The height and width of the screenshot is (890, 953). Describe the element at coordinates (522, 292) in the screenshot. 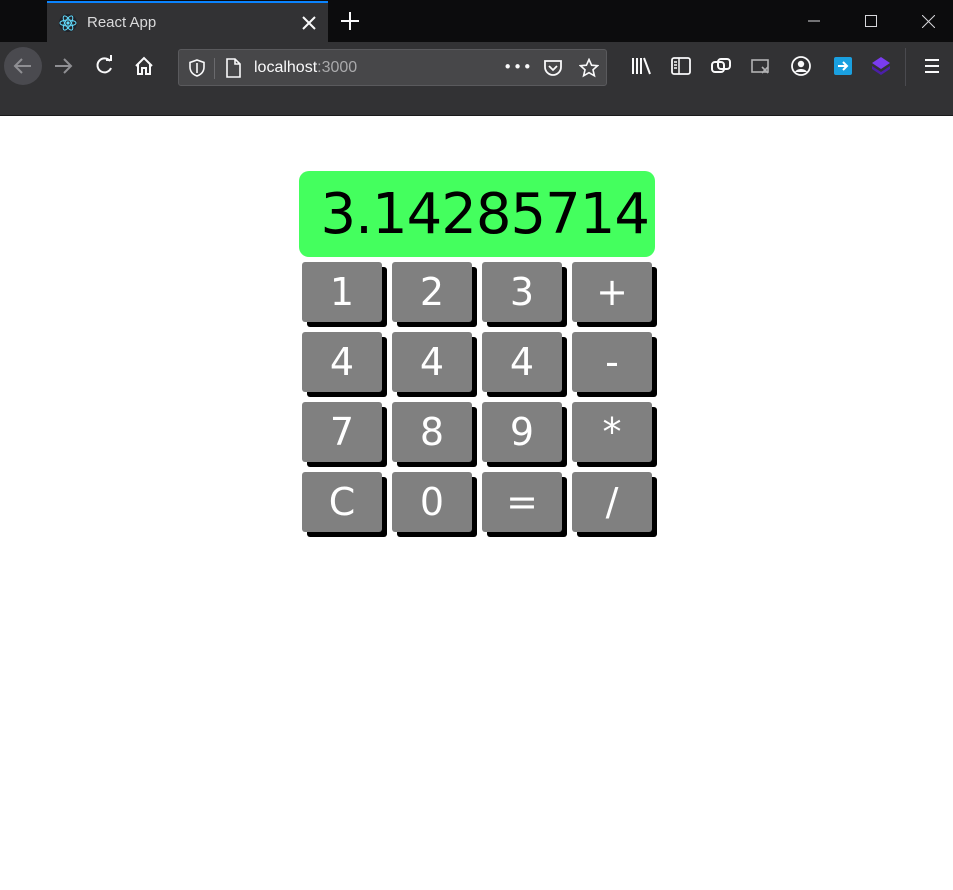

I see `key-3-button: 3` at that location.